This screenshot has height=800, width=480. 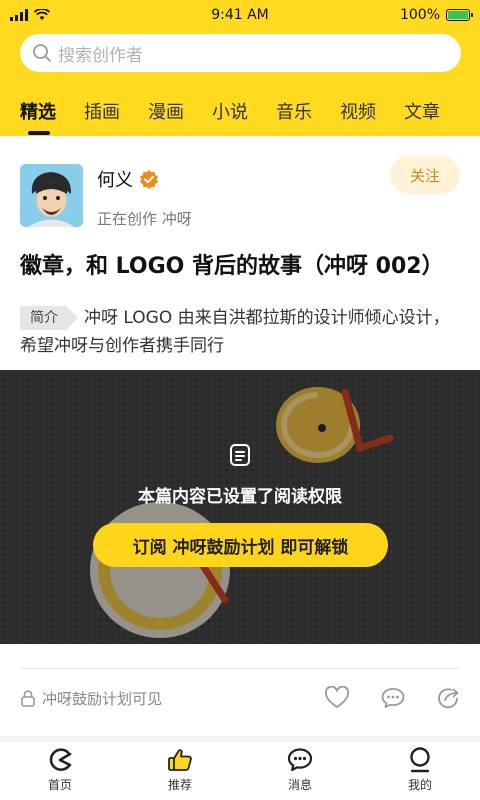 What do you see at coordinates (102, 698) in the screenshot?
I see `visibility-label: 冲呀鼓励计划可见` at bounding box center [102, 698].